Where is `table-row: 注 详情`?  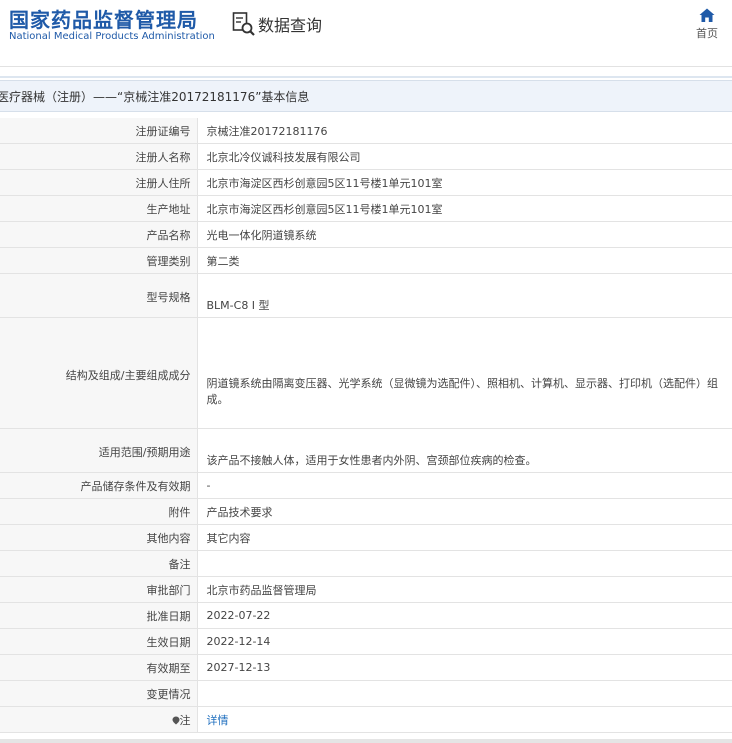
table-row: 注 详情 is located at coordinates (366, 719).